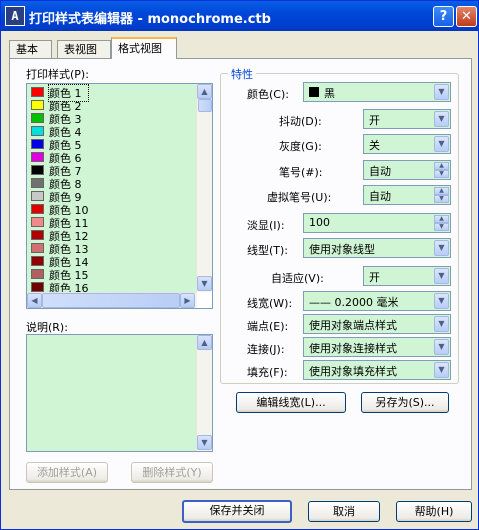  I want to click on linetype-value: 使用对象线型, so click(342, 249).